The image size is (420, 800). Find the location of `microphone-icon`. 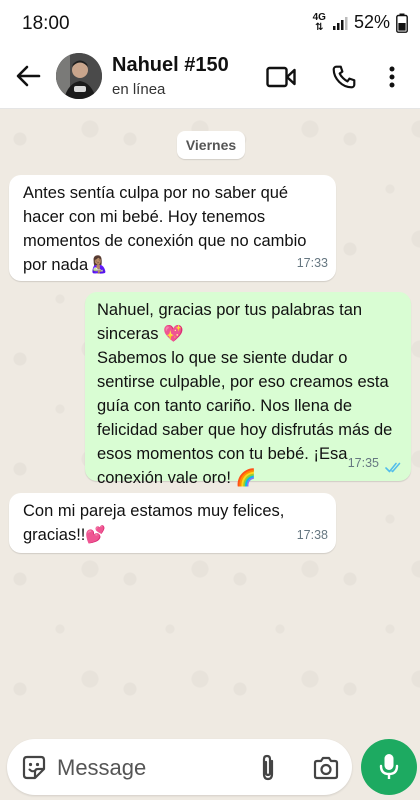

microphone-icon is located at coordinates (389, 766).